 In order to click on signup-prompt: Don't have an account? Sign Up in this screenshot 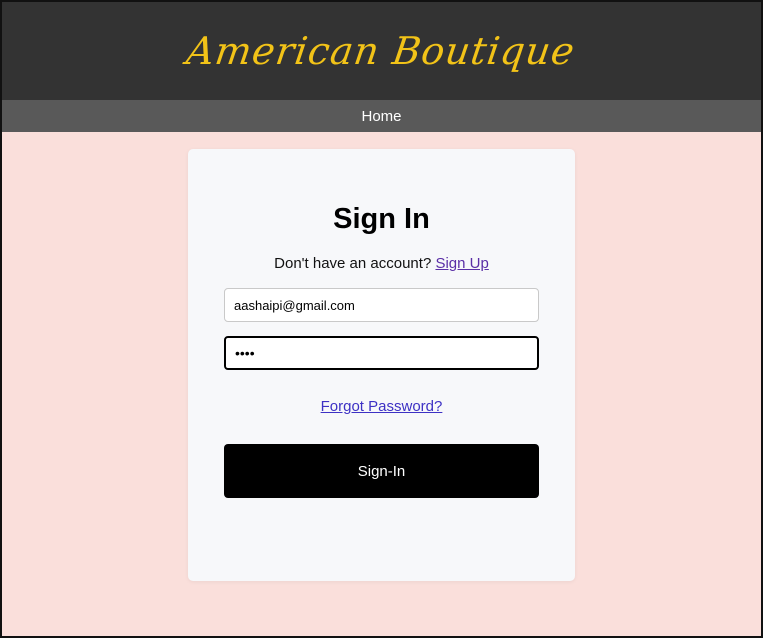, I will do `click(381, 263)`.